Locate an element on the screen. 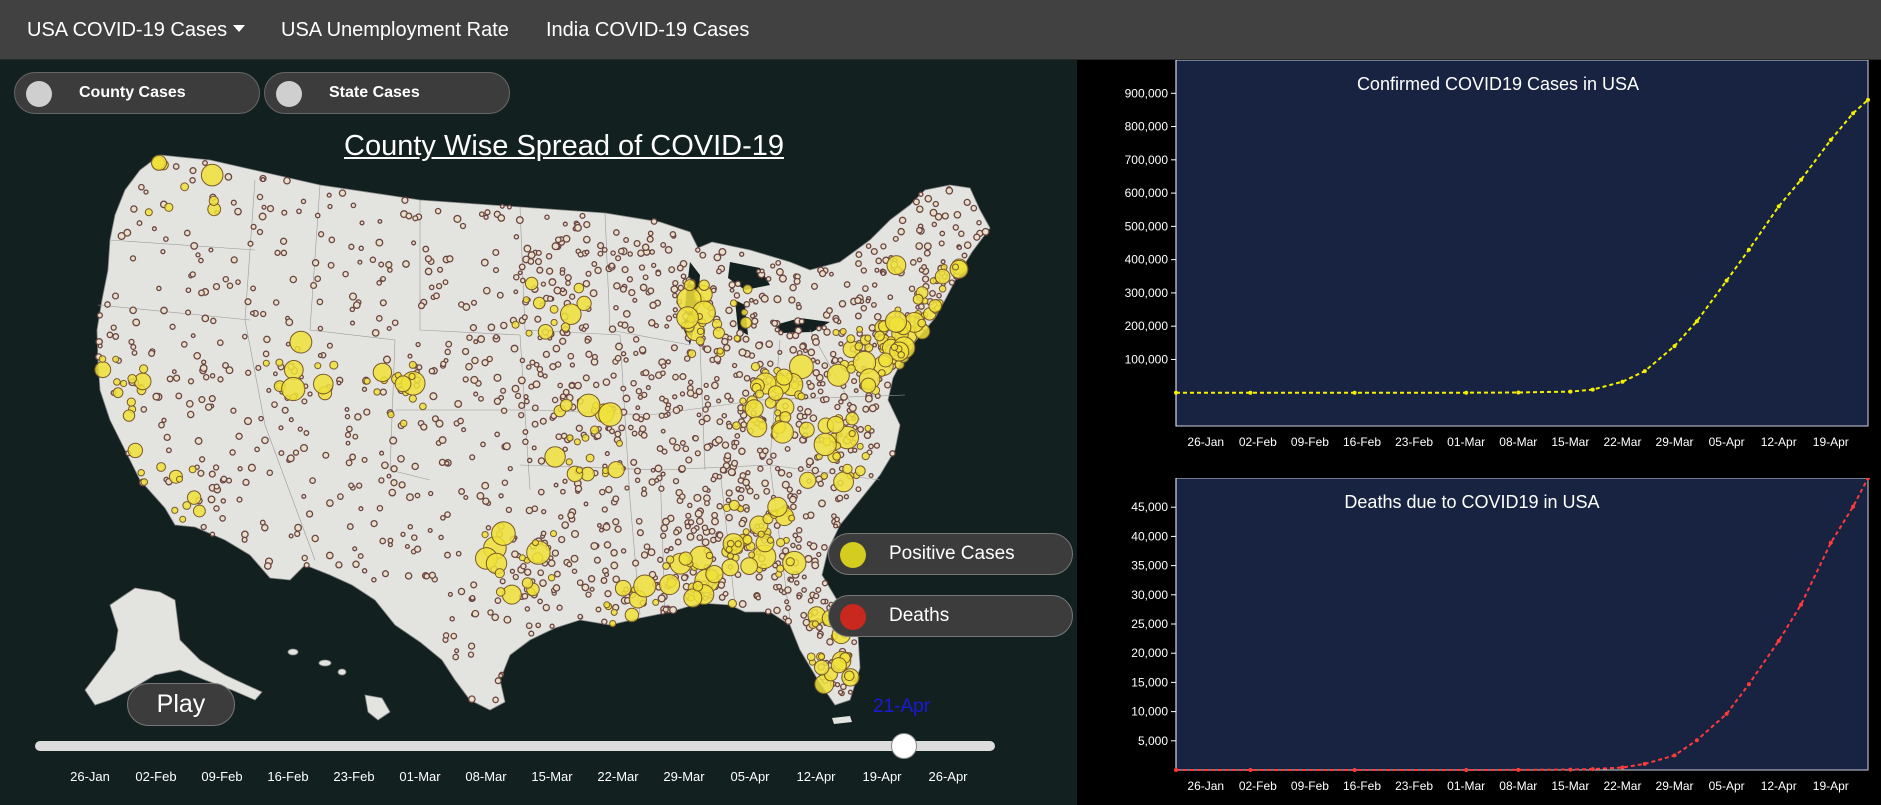 This screenshot has width=1881, height=805. play-button: Play is located at coordinates (181, 704).